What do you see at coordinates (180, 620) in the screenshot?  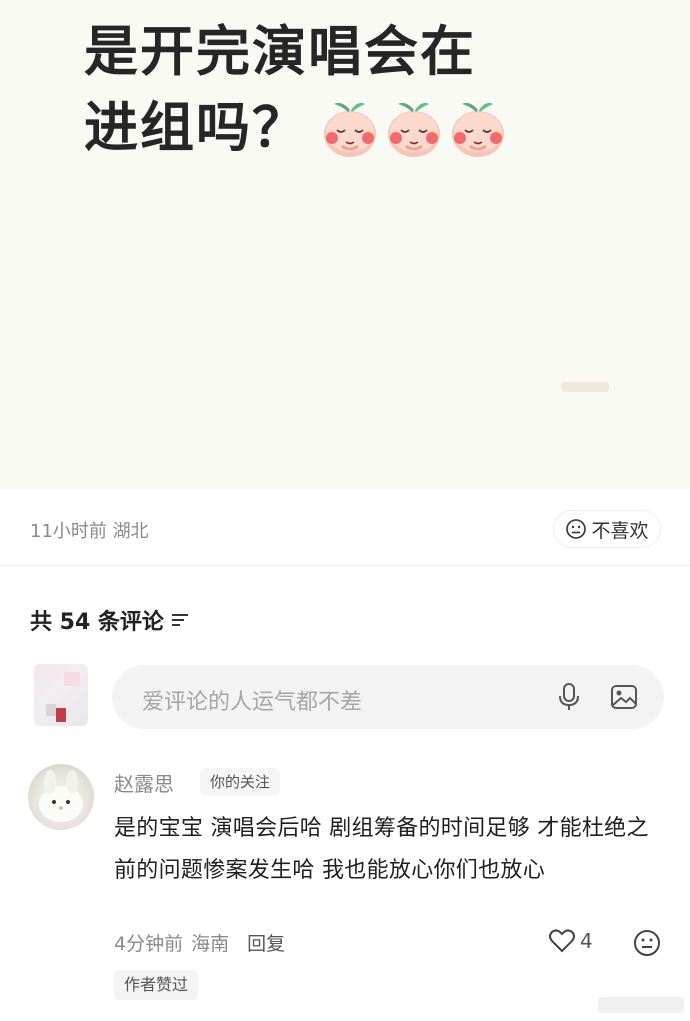 I see `sort-icon` at bounding box center [180, 620].